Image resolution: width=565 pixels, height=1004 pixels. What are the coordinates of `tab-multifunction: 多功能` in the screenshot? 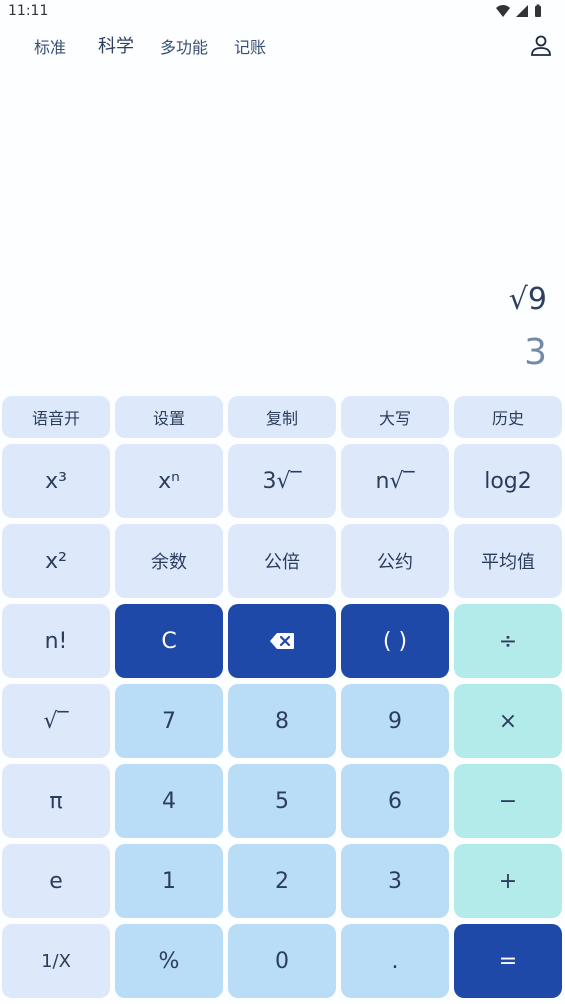 It's located at (184, 46).